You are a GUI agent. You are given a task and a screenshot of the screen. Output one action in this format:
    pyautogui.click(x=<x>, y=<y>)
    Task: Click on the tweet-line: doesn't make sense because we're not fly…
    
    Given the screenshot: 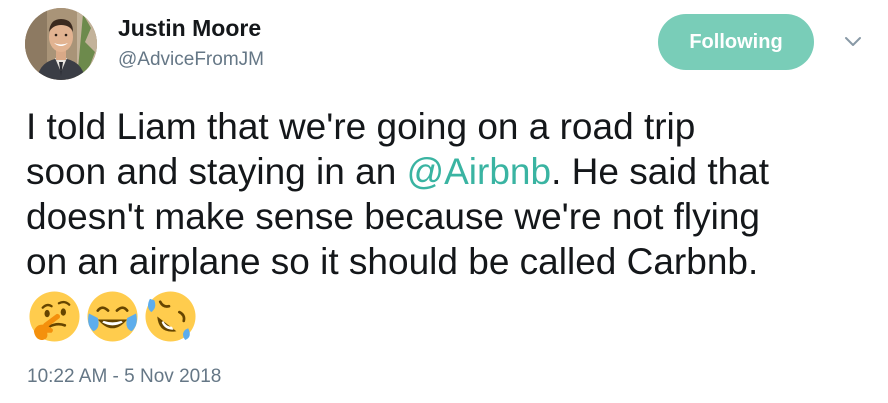 What is the action you would take?
    pyautogui.click(x=393, y=216)
    